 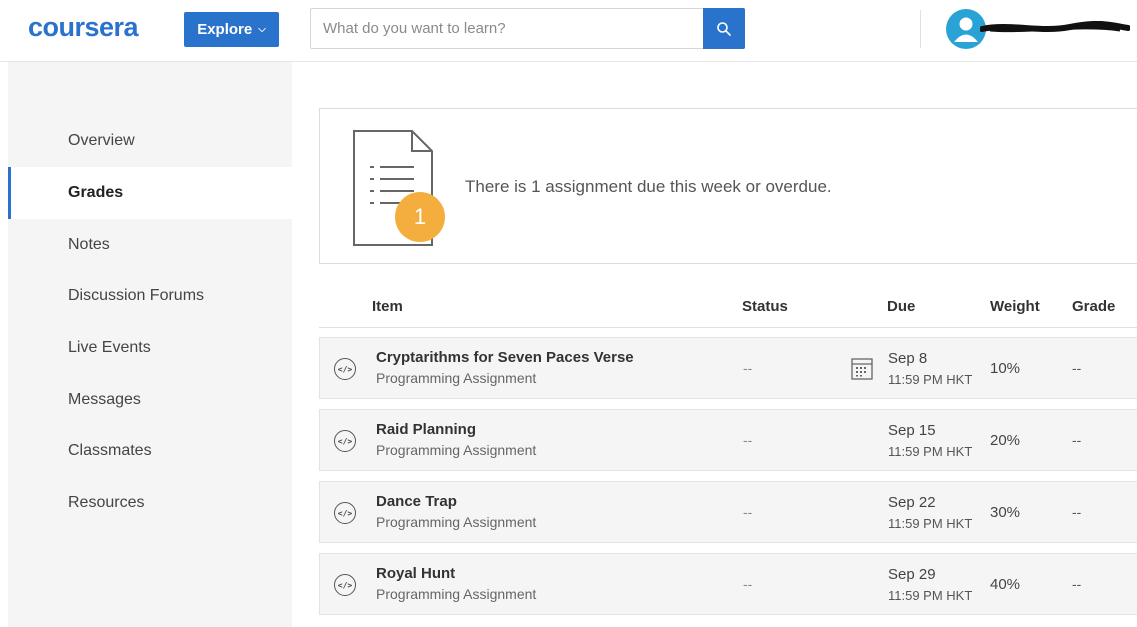 What do you see at coordinates (507, 28) in the screenshot?
I see `search-input` at bounding box center [507, 28].